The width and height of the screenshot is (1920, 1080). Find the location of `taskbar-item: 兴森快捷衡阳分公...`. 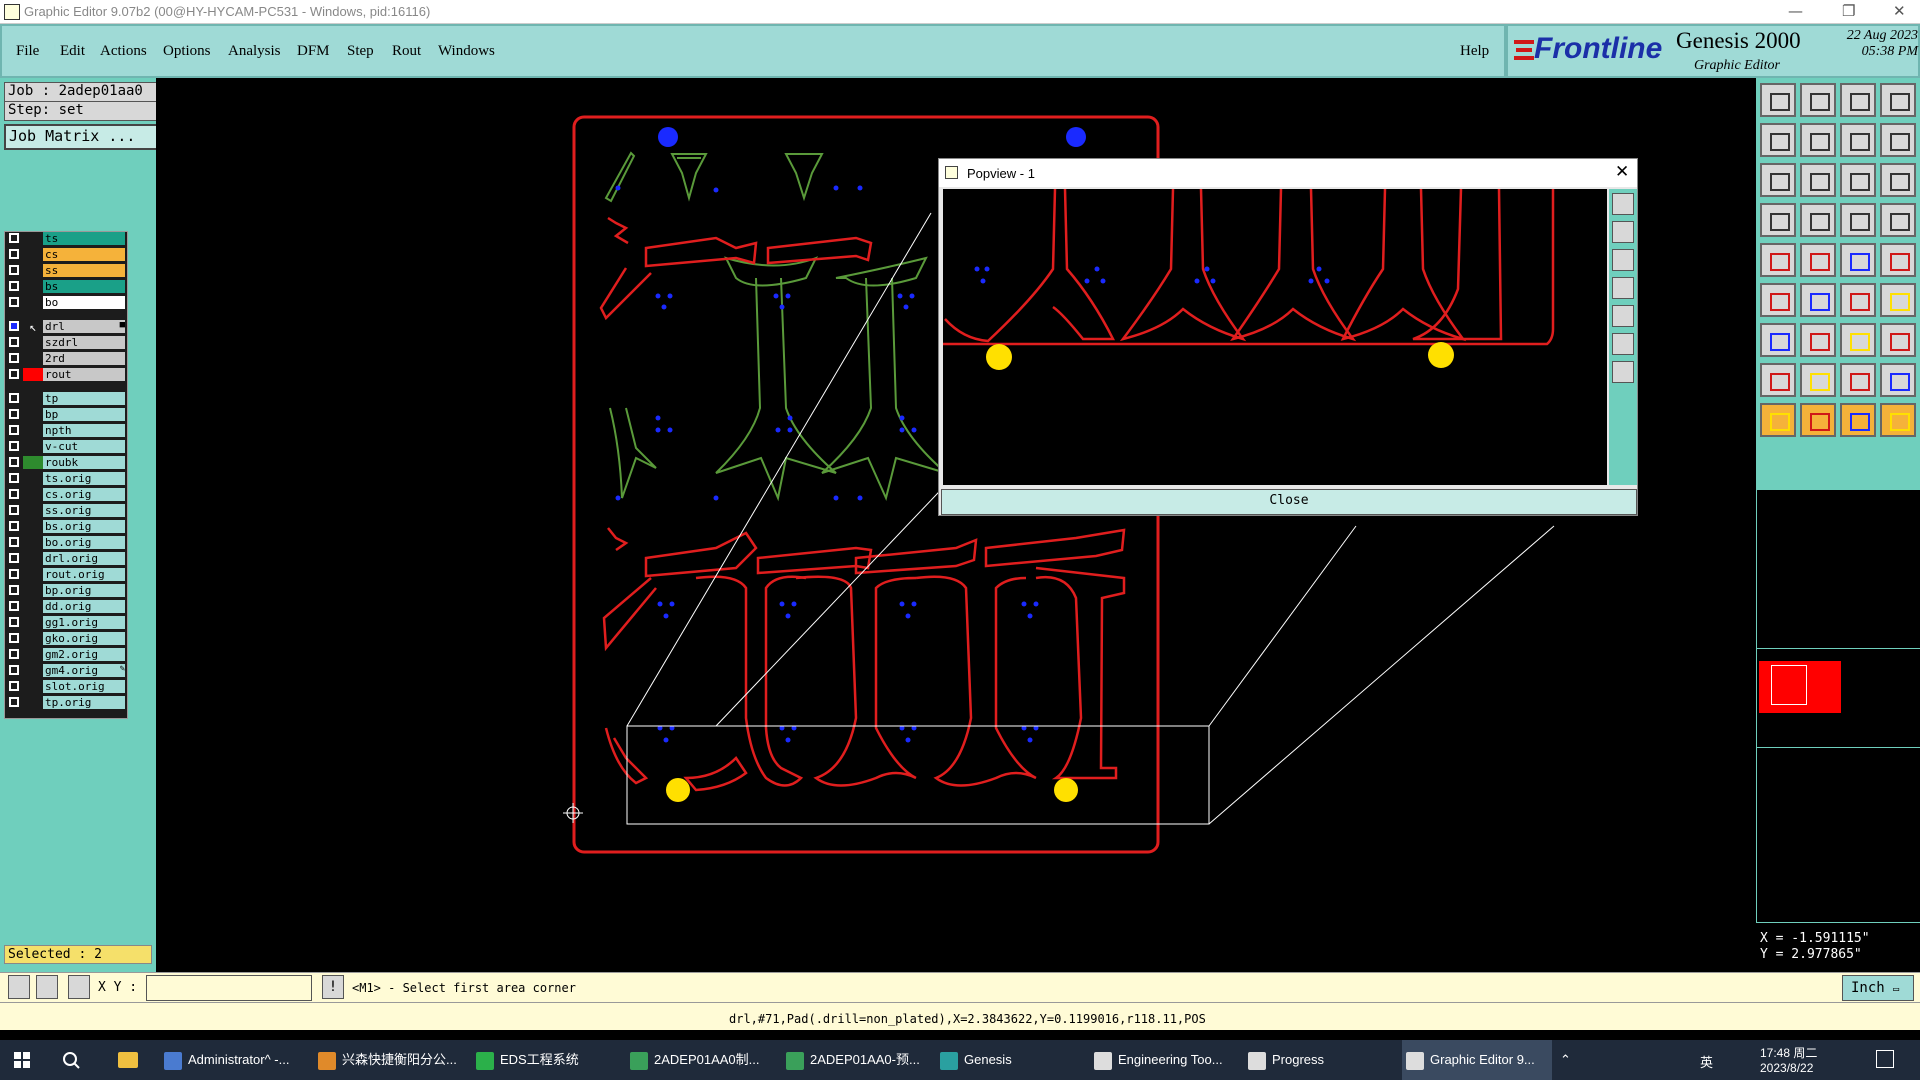

taskbar-item: 兴森快捷衡阳分公... is located at coordinates (387, 1060).